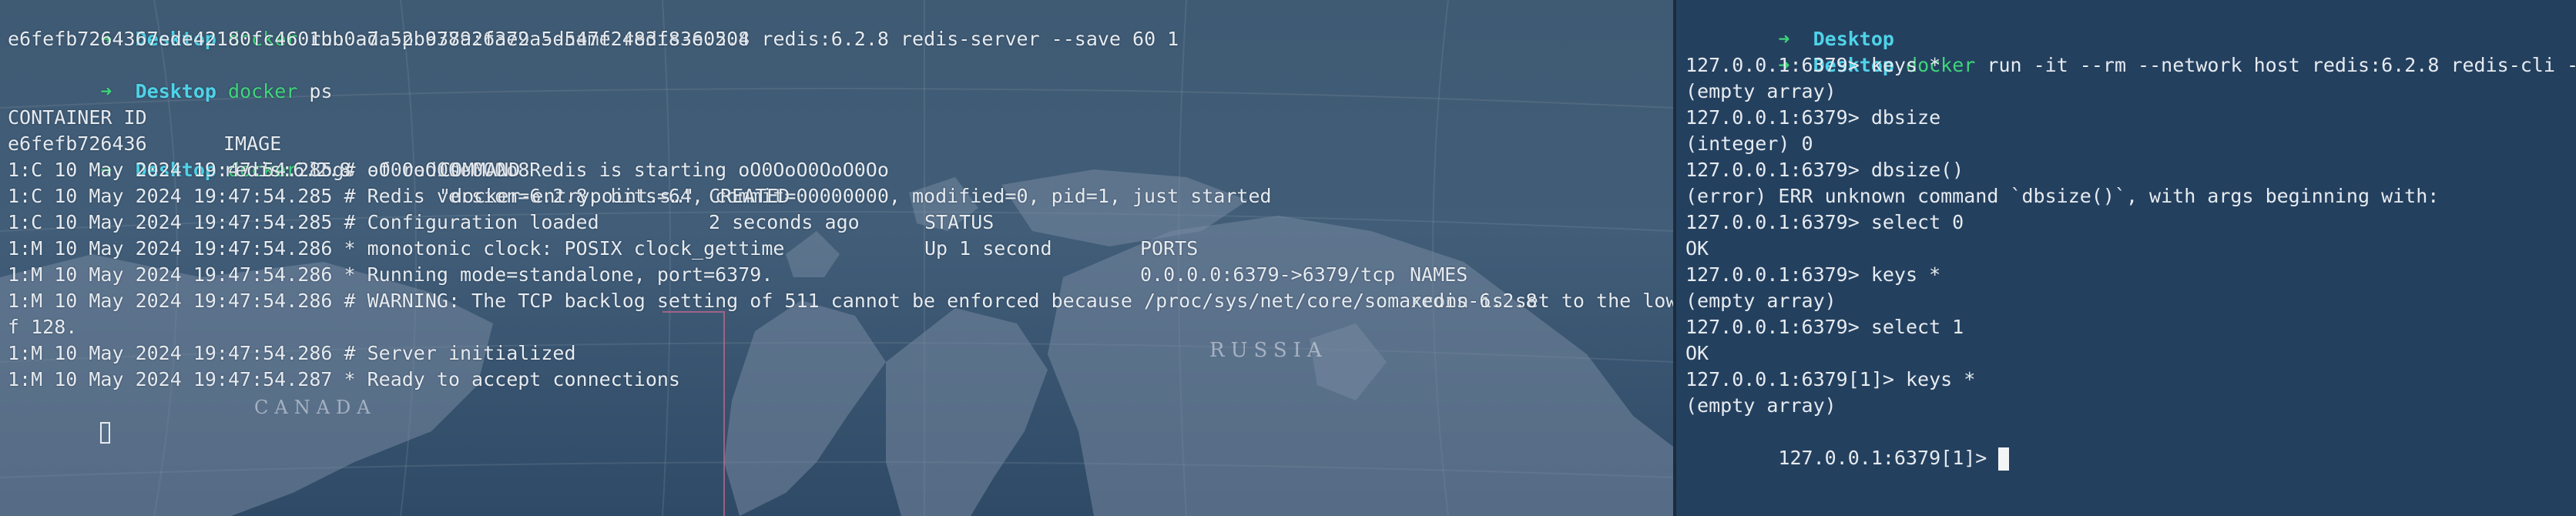 This screenshot has width=2576, height=516. Describe the element at coordinates (2130, 25) in the screenshot. I see `prompt-line: ➜ Desktop` at that location.